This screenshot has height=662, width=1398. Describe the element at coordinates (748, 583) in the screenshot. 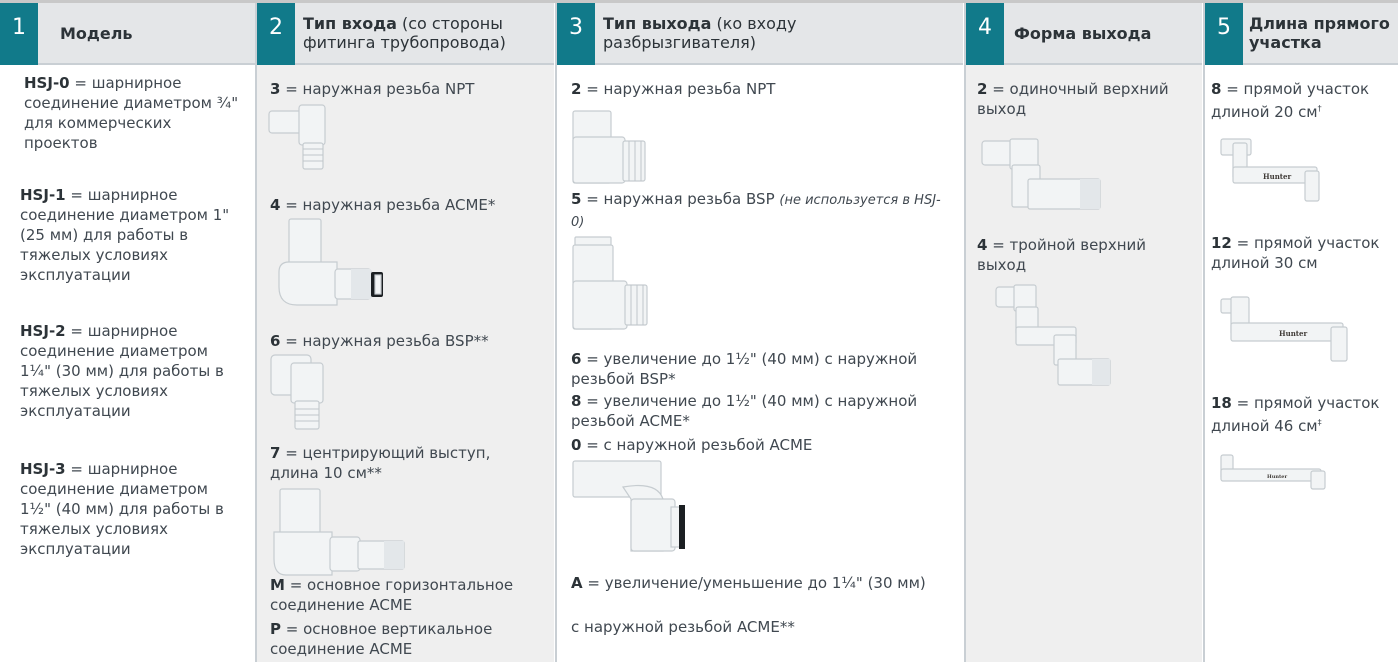

I see `outlet-item: A = увеличение/уменьшение до 1¼" (30 мм)` at that location.